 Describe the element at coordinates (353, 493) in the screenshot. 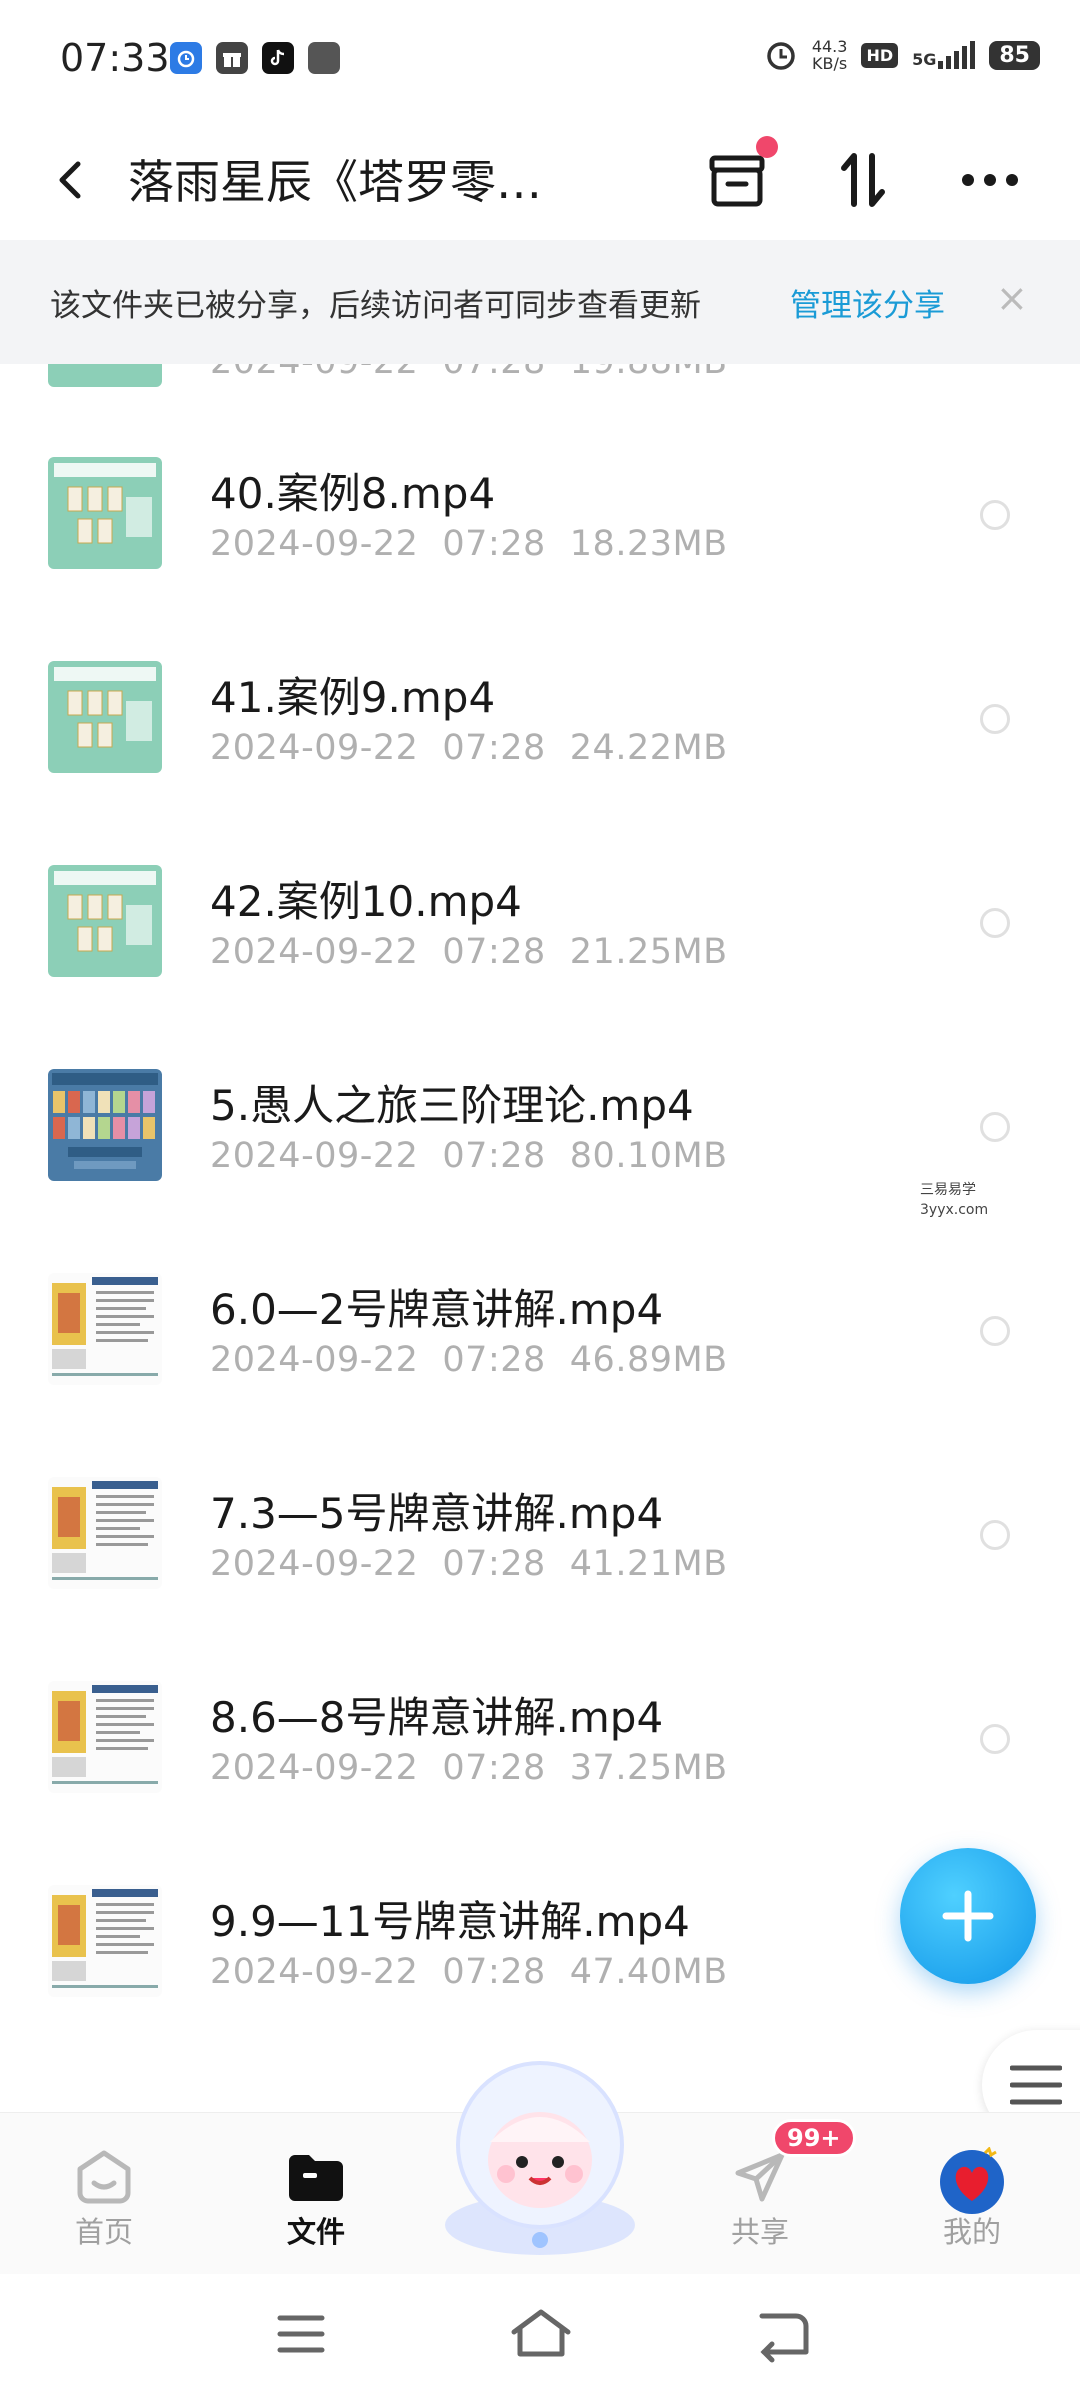

I see `file-name: 40.案例8.mp4` at that location.